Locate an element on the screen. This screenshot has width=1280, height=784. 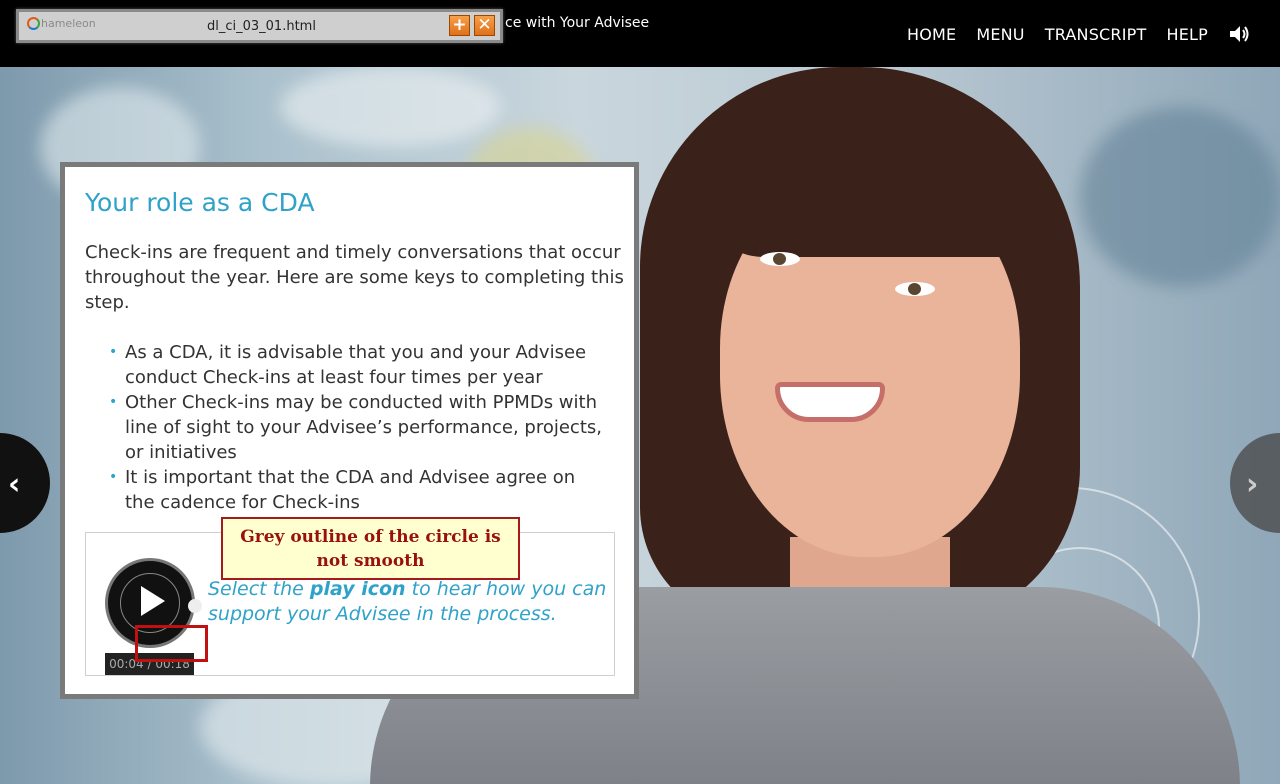
woman-eye-left is located at coordinates (780, 259).